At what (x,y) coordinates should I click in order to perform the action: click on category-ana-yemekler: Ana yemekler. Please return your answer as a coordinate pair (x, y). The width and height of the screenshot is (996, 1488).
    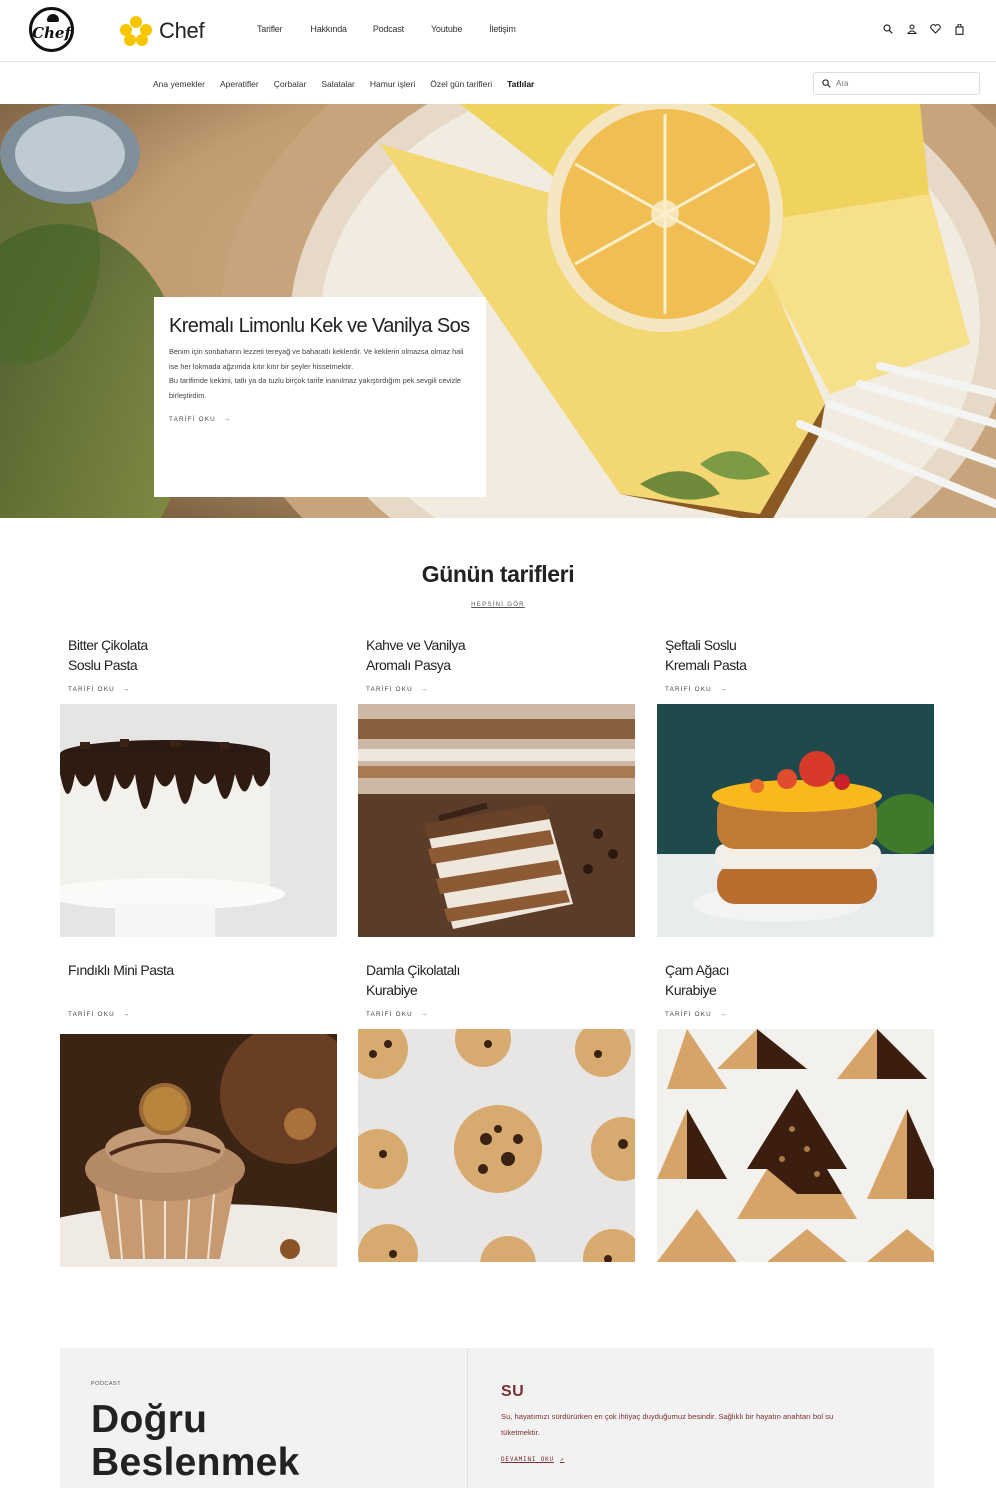
    Looking at the image, I should click on (179, 84).